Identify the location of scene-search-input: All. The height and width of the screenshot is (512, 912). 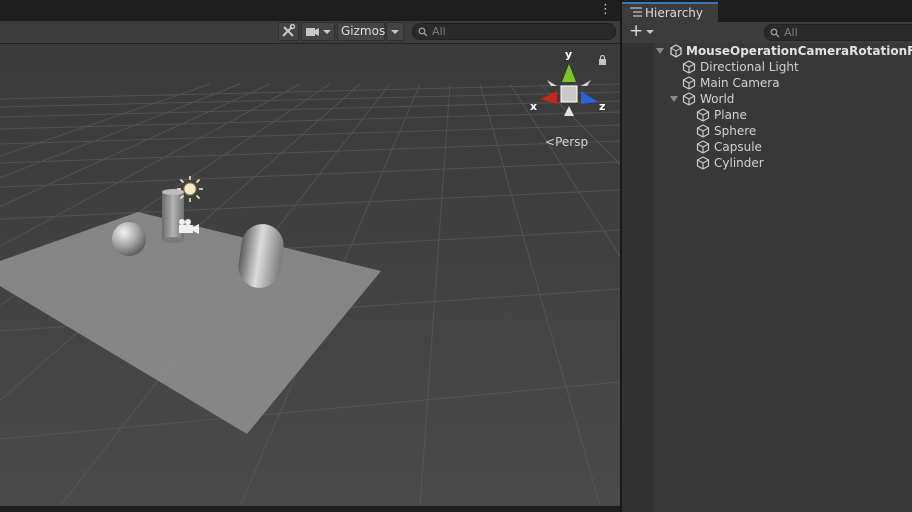
(514, 31).